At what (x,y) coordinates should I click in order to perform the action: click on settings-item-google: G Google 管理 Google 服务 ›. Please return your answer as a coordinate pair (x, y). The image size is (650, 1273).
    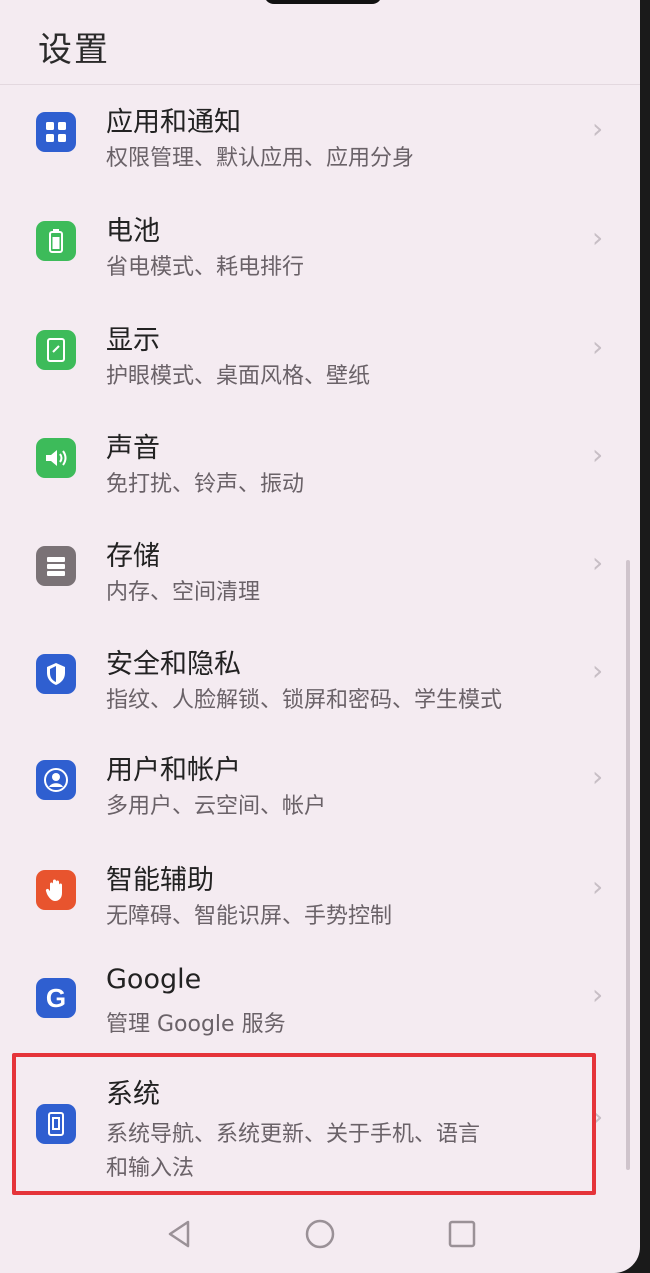
    Looking at the image, I should click on (320, 1008).